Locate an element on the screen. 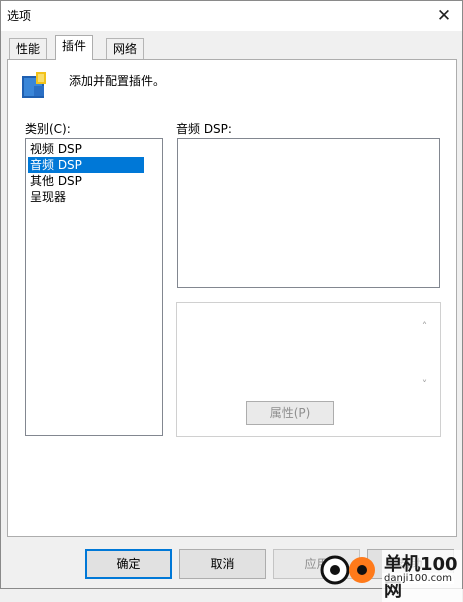 Image resolution: width=463 pixels, height=602 pixels. watermark-url: danji100.com is located at coordinates (418, 578).